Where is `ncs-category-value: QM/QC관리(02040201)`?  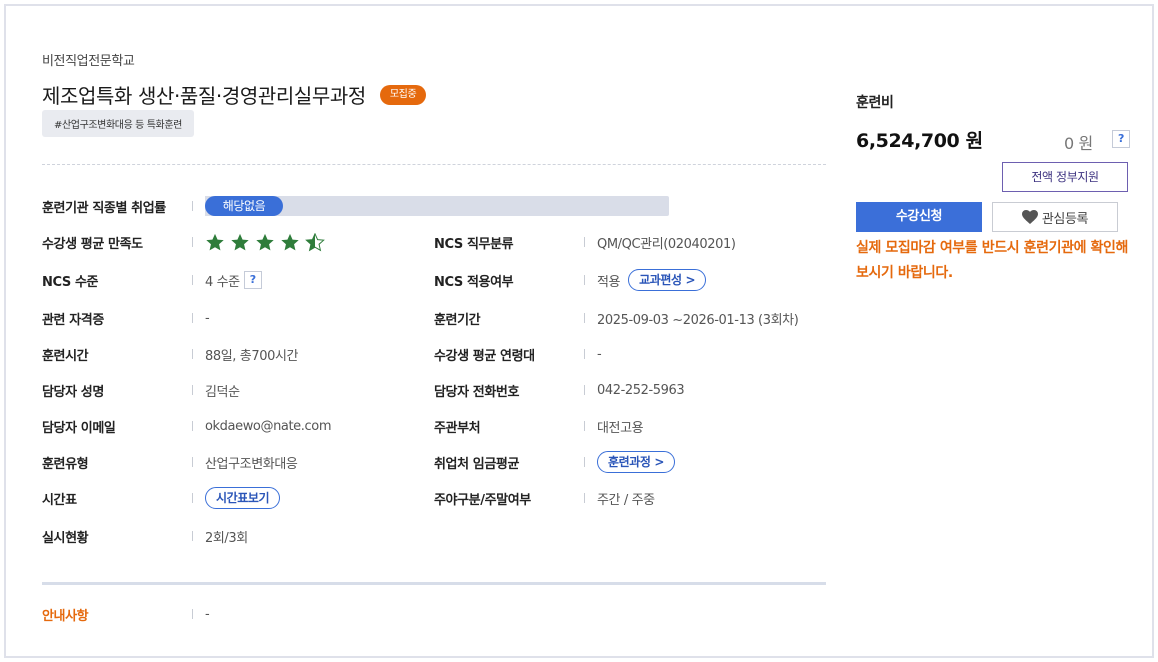 ncs-category-value: QM/QC관리(02040201) is located at coordinates (666, 244).